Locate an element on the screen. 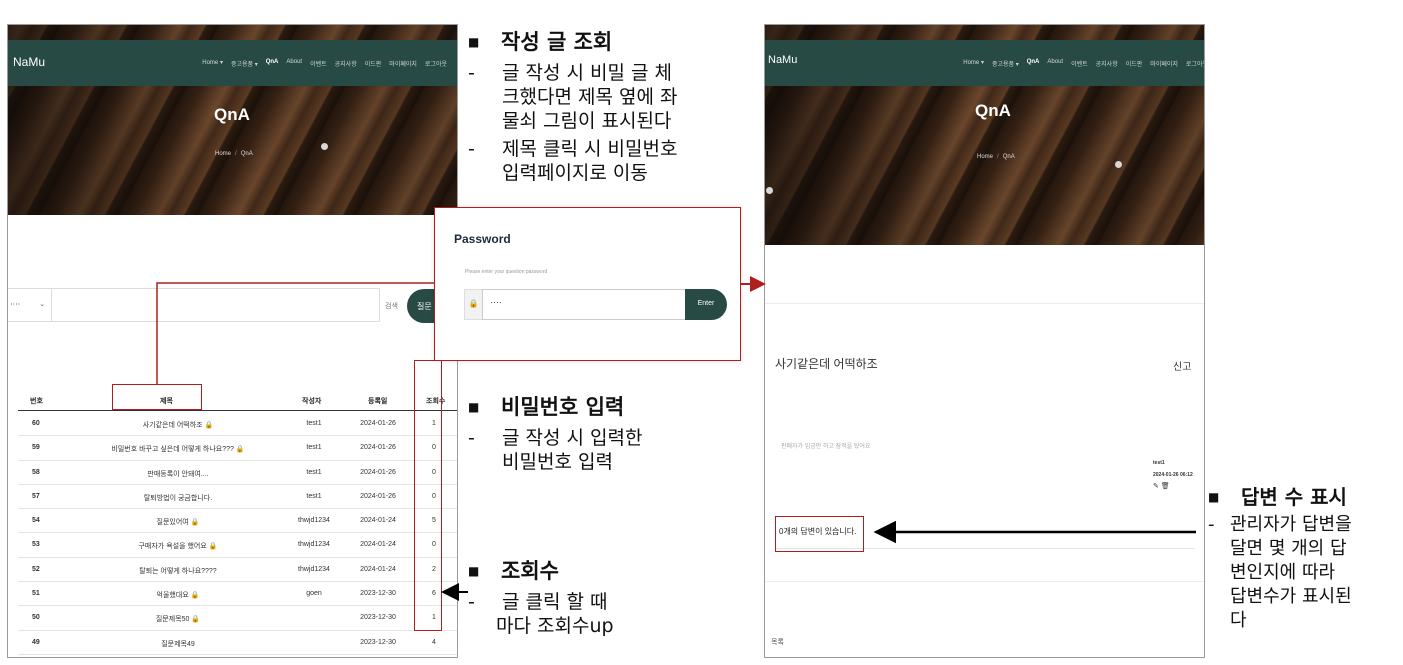 The height and width of the screenshot is (665, 1403). table-row: 50 질문제목50 🔒 2023-12-30 1 is located at coordinates (237, 618).